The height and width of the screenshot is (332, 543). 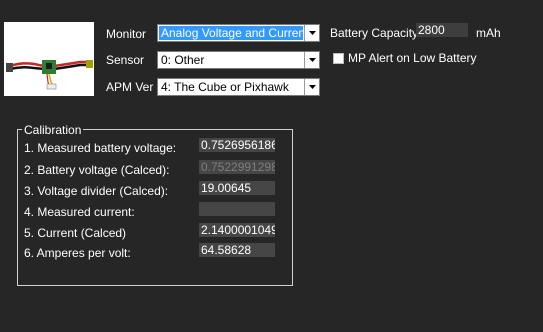 I want to click on battery-capacity-label: Battery Capacity, so click(x=374, y=33).